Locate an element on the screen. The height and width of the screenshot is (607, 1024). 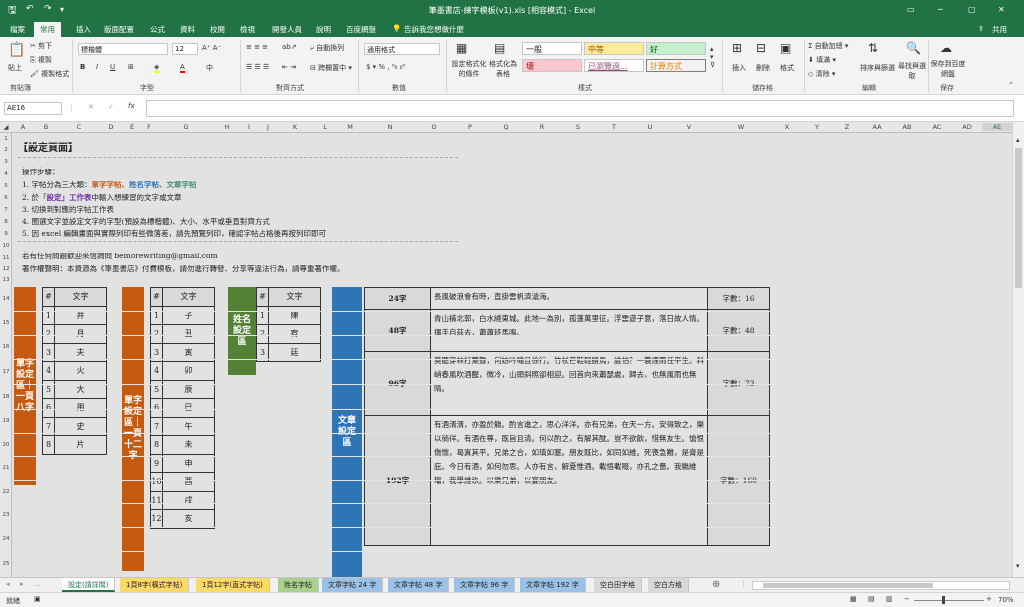
minimize-icon: ─ is located at coordinates (940, 9).